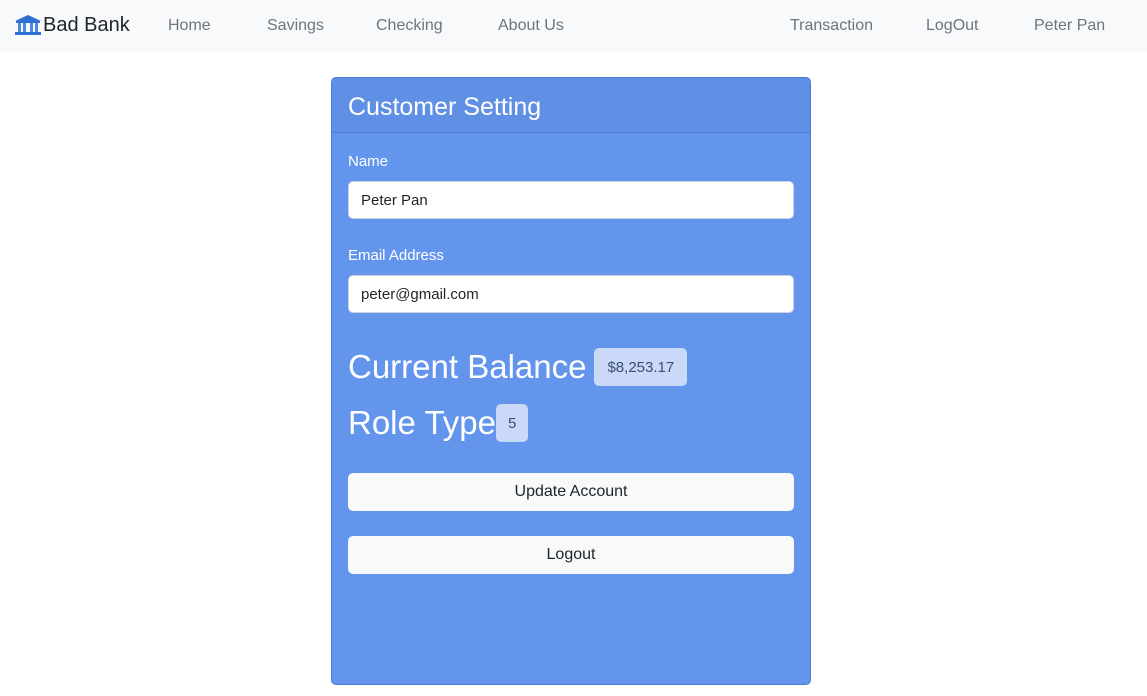  I want to click on nav-transaction: Transaction, so click(831, 26).